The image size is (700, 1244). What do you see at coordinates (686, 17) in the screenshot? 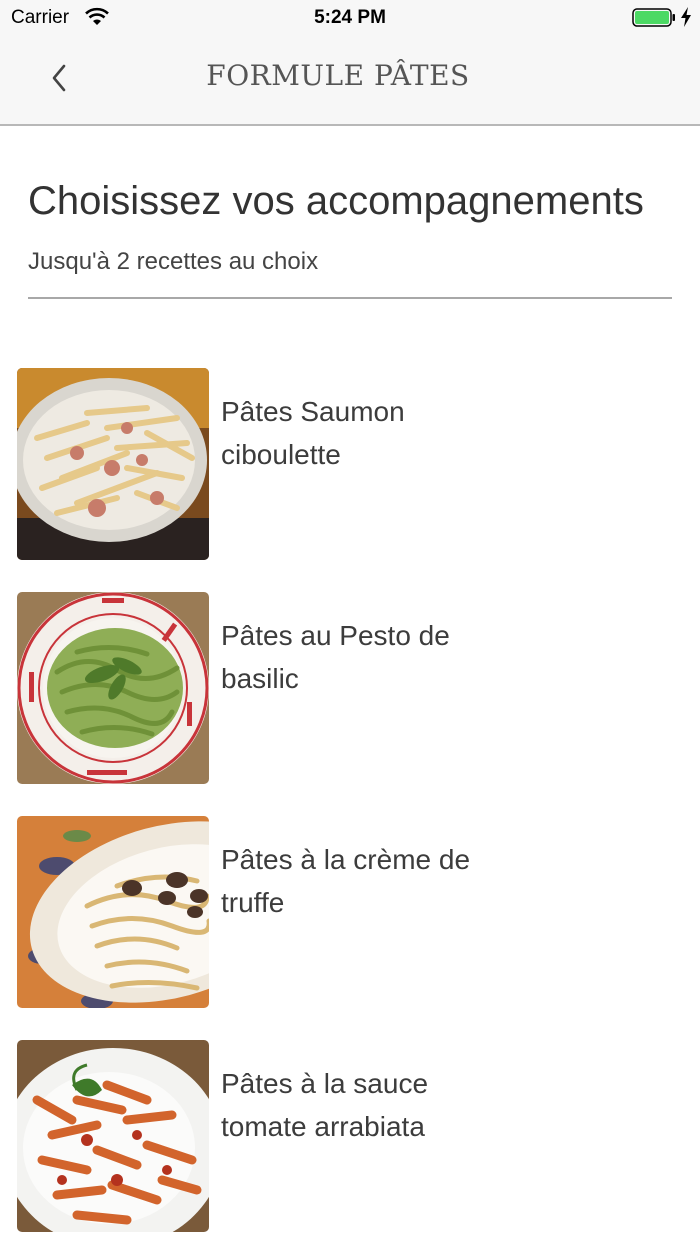
I see `charging-icon` at bounding box center [686, 17].